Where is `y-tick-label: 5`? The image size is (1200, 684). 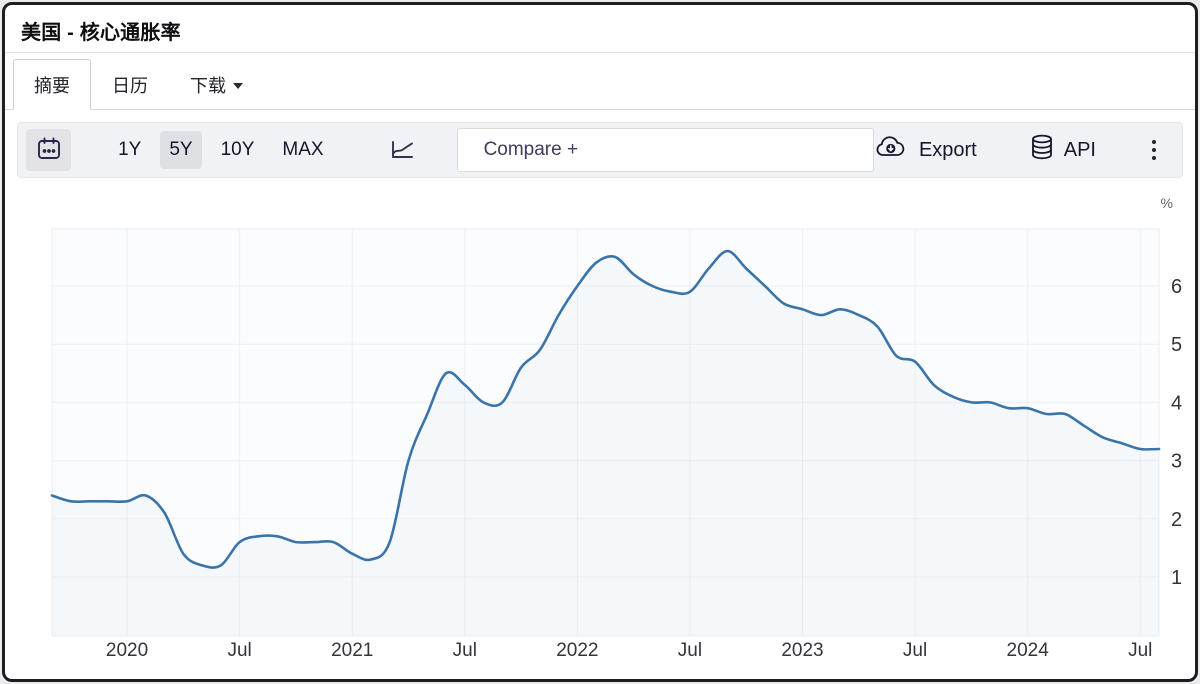 y-tick-label: 5 is located at coordinates (1176, 345).